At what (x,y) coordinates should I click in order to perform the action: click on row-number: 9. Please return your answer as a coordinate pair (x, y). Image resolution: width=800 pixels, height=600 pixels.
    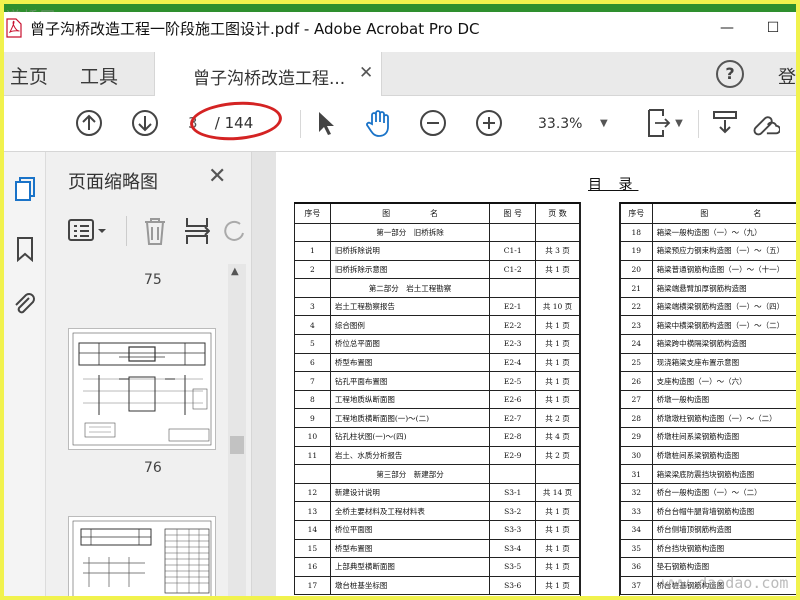
    Looking at the image, I should click on (312, 418).